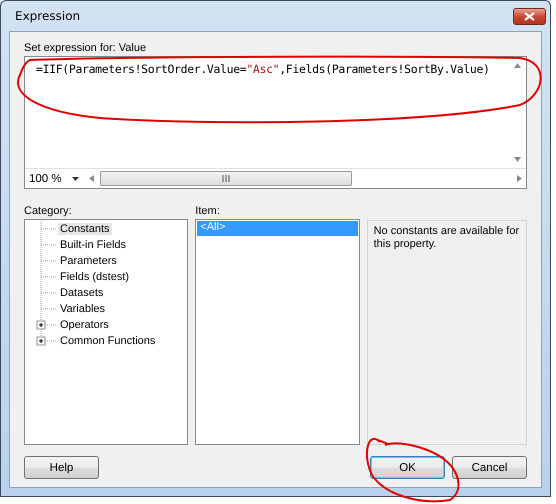  Describe the element at coordinates (519, 178) in the screenshot. I see `scroll-right-icon` at that location.